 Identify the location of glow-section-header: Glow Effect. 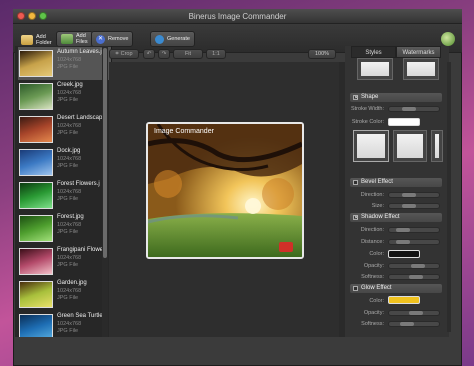
(396, 288).